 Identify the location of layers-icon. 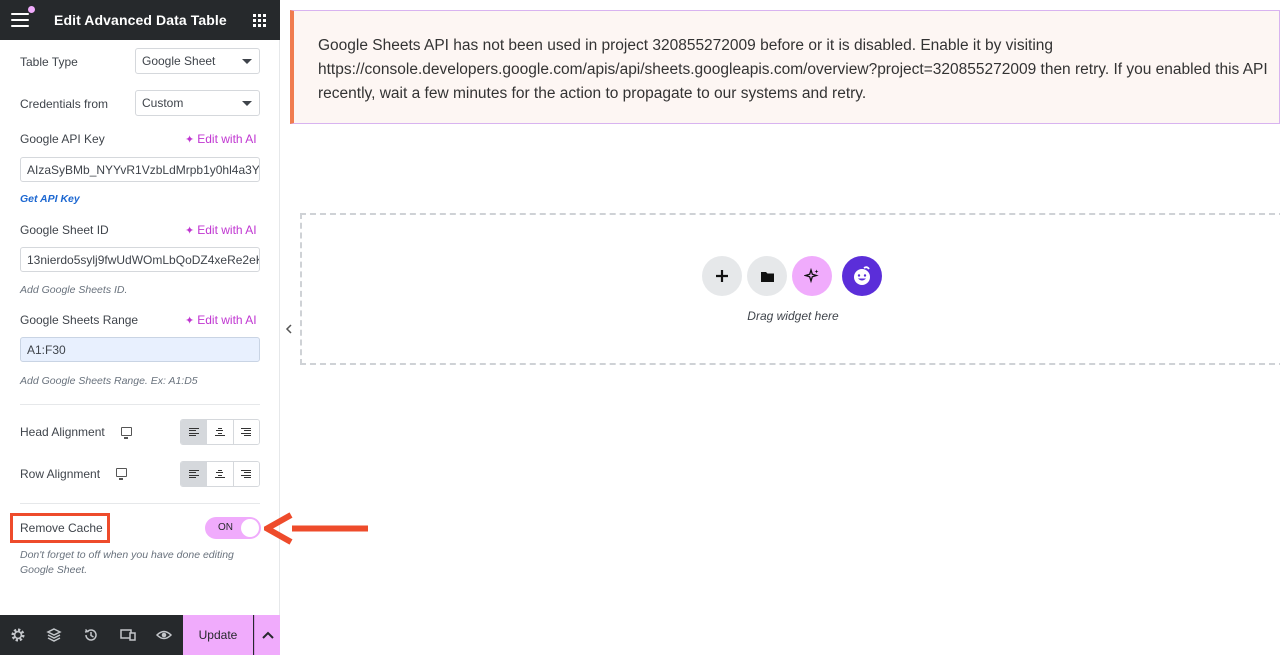
(54, 635).